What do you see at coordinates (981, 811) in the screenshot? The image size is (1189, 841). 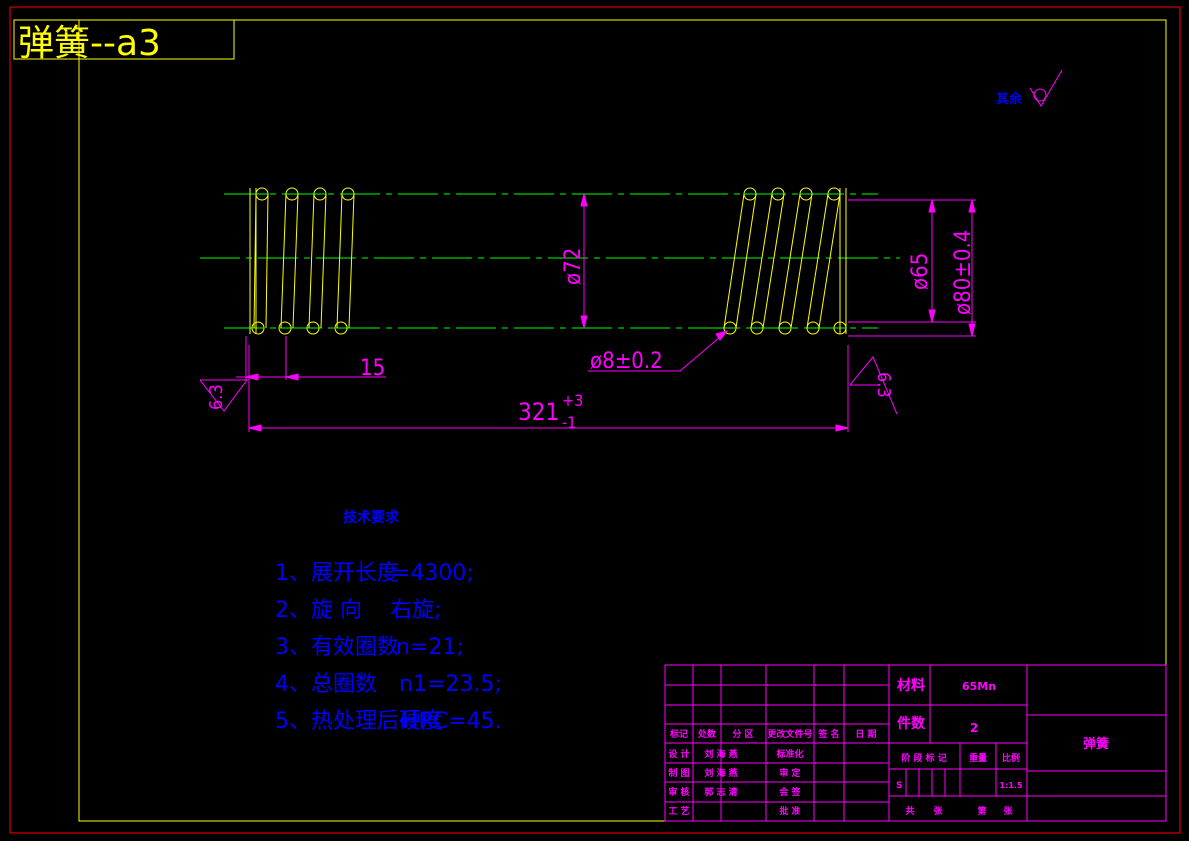 I see `sheet-text: 第` at bounding box center [981, 811].